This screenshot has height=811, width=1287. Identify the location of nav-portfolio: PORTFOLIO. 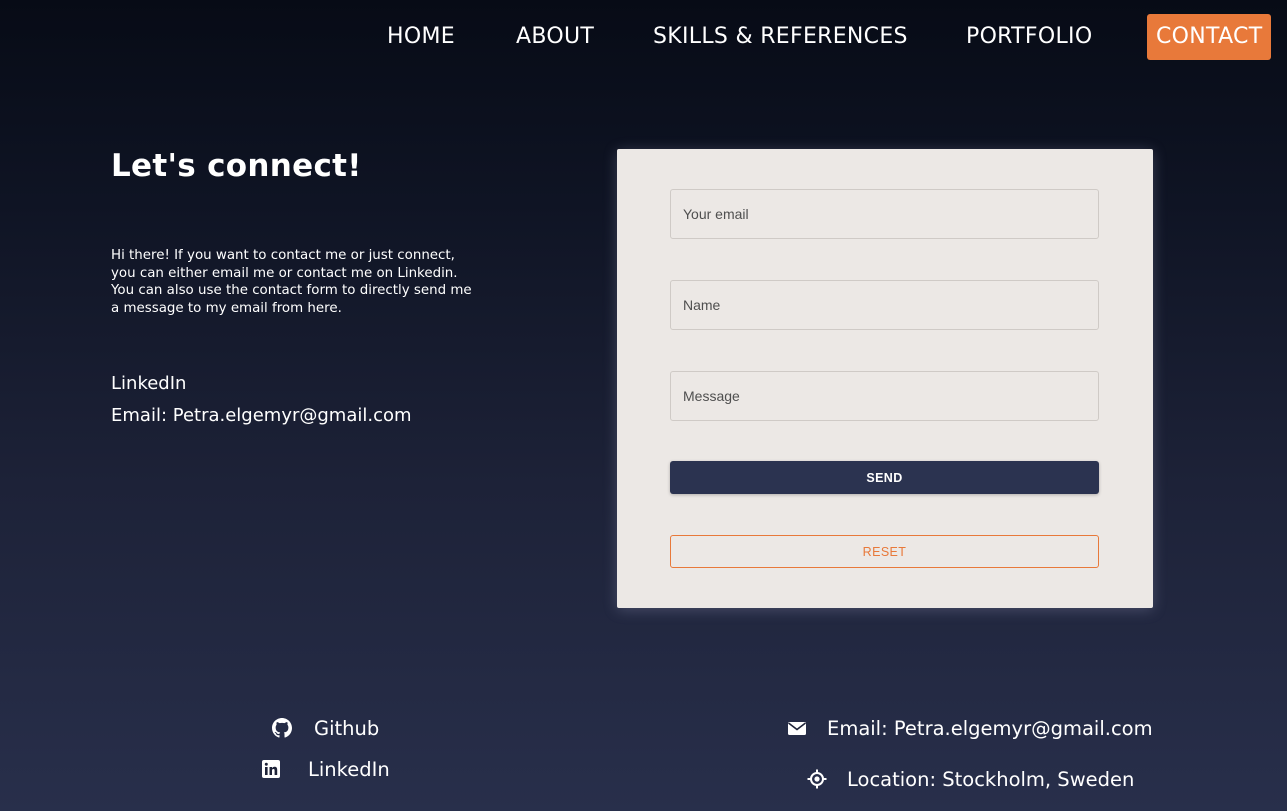
(1029, 37).